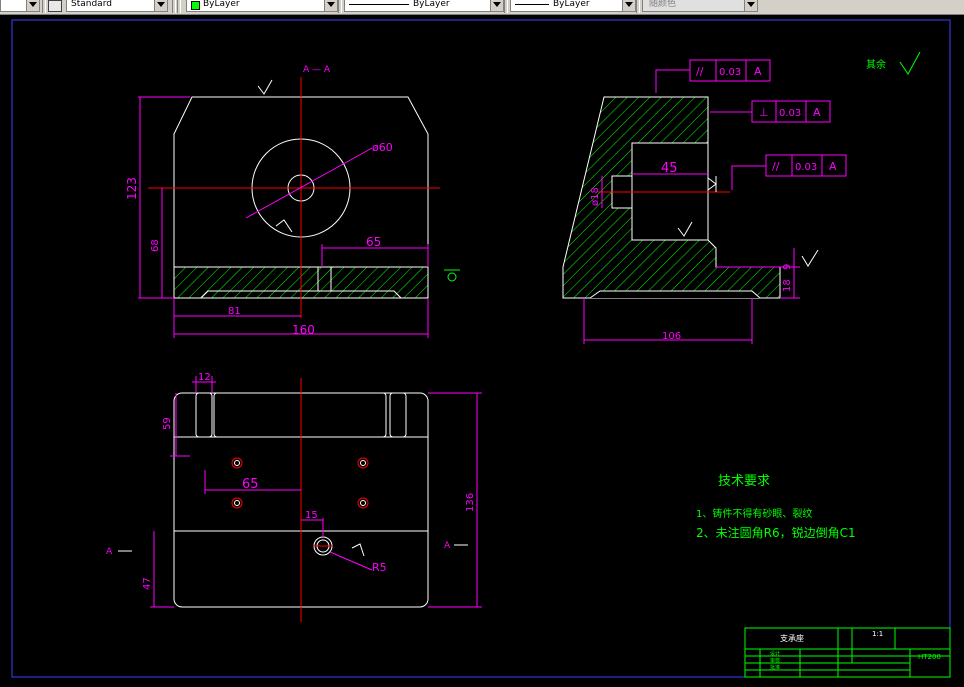 The width and height of the screenshot is (964, 687). I want to click on roughness-other-note: 其余, so click(893, 63).